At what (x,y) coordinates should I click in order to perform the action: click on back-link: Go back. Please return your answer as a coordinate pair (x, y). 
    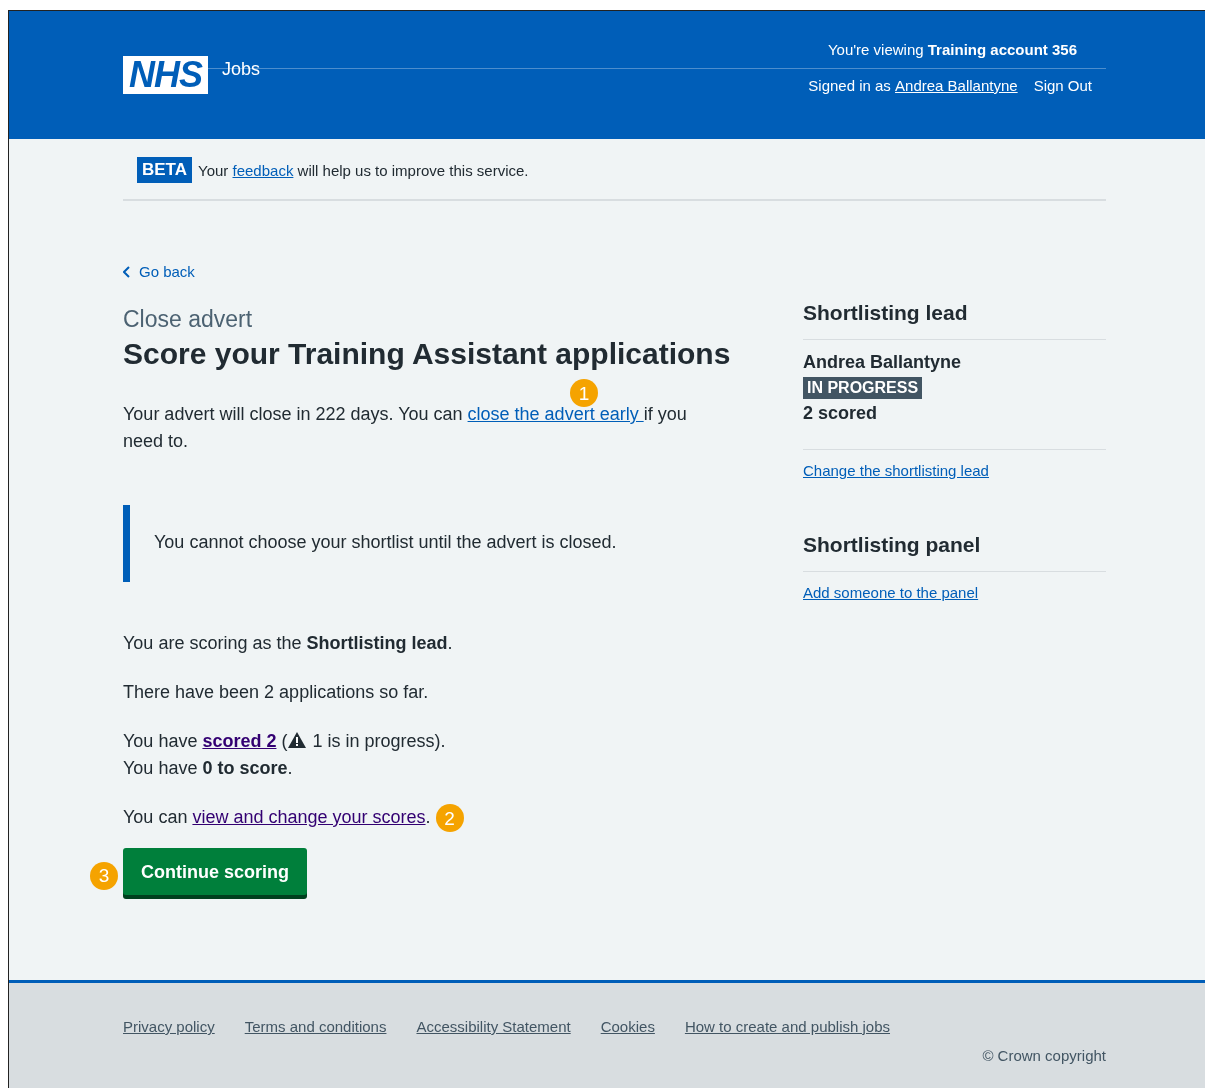
    Looking at the image, I should click on (159, 271).